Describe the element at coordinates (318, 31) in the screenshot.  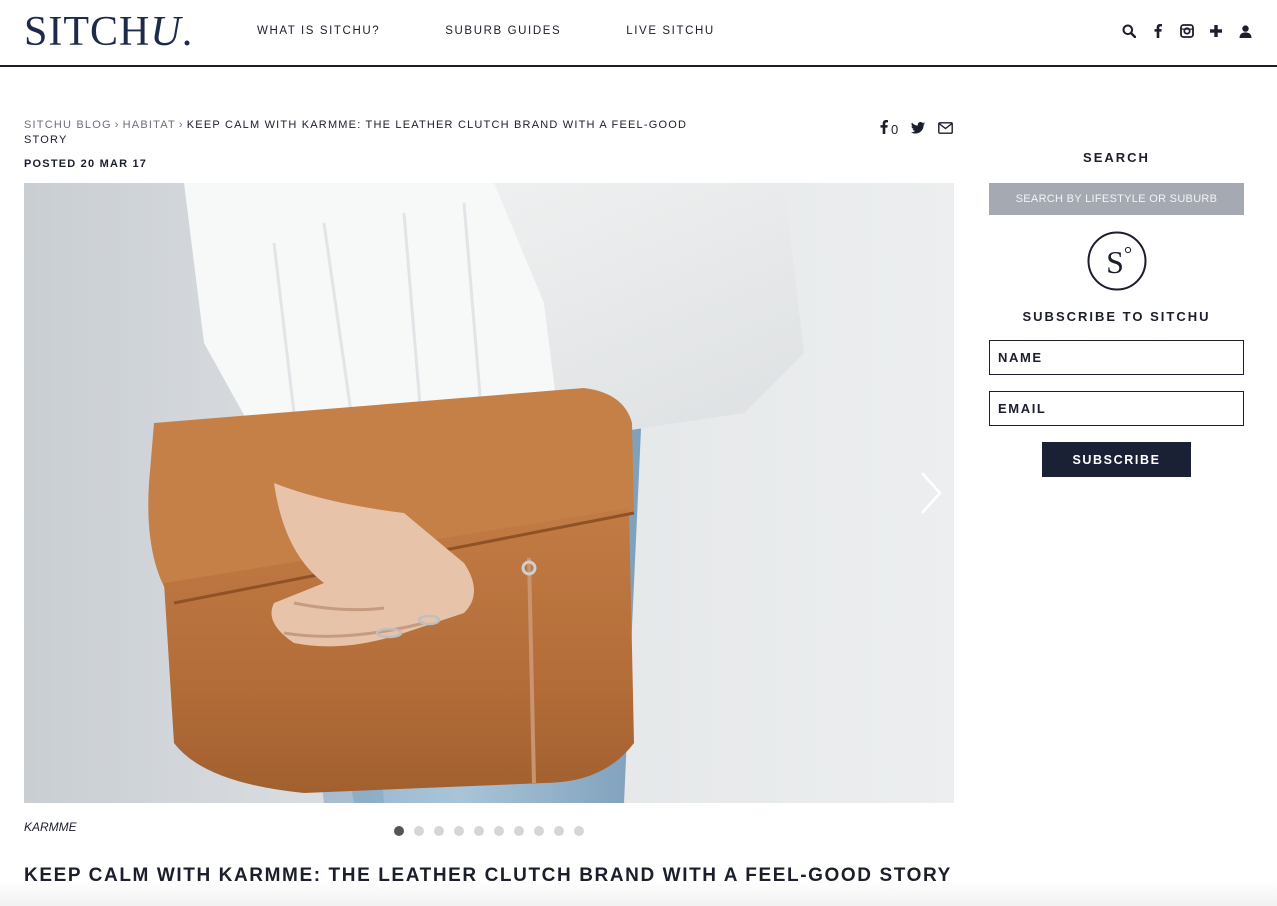
I see `nav-what-is-sitchu: WHAT IS SITCHU?` at that location.